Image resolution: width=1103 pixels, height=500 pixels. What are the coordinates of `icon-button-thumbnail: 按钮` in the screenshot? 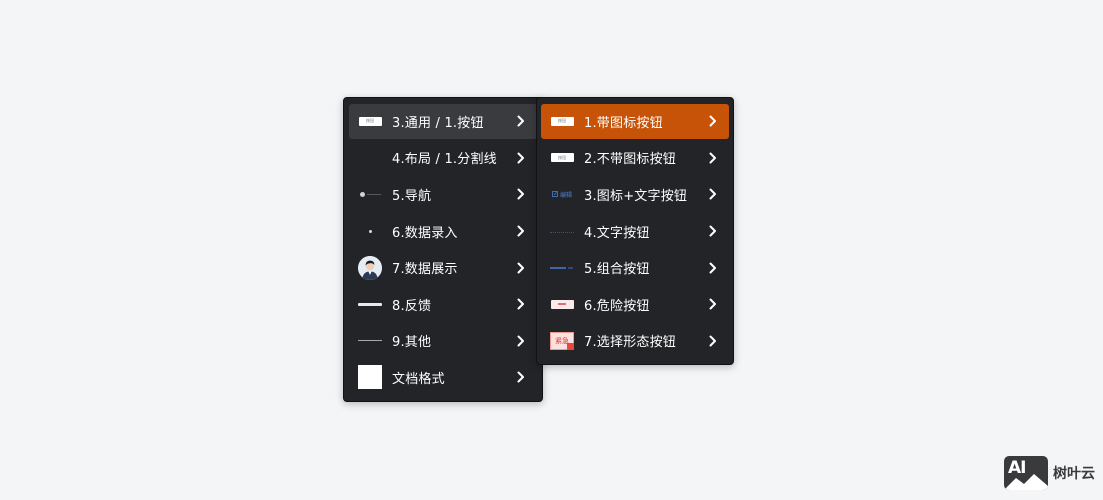 It's located at (562, 121).